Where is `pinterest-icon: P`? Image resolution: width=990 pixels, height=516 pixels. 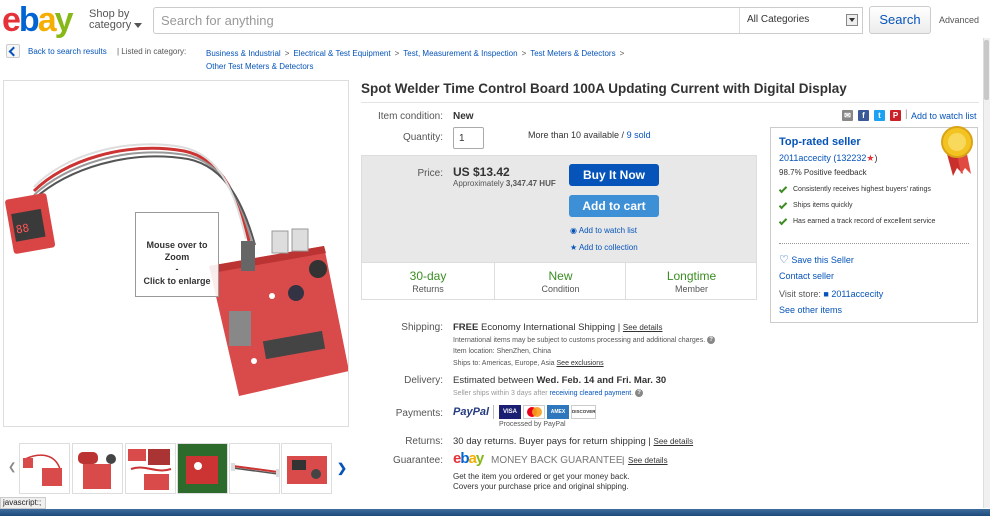 pinterest-icon: P is located at coordinates (895, 115).